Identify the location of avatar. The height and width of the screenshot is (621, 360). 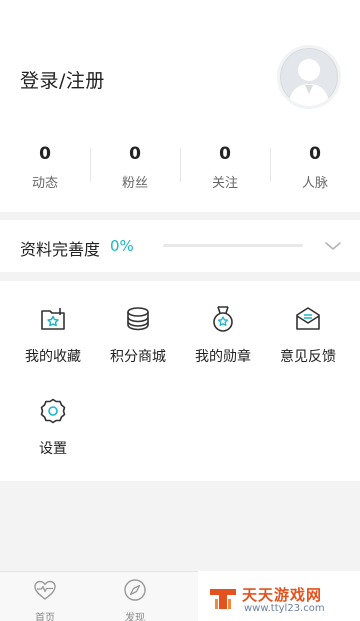
(309, 77).